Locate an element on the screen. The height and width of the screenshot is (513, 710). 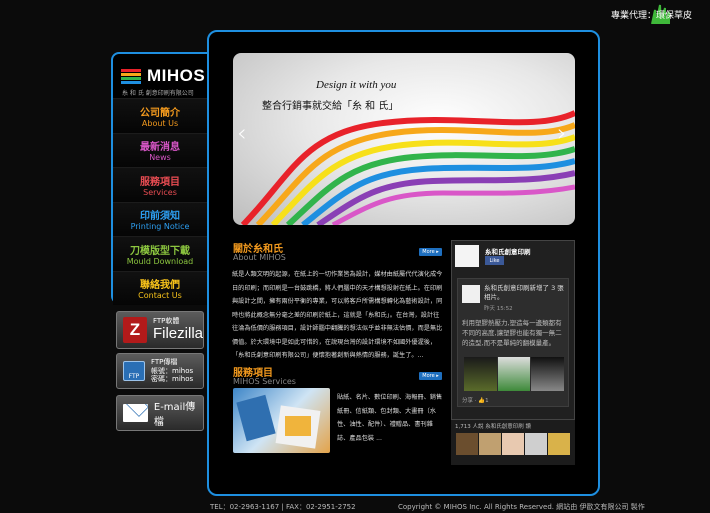
menu-label-zh: 服務項目 is located at coordinates (160, 182).